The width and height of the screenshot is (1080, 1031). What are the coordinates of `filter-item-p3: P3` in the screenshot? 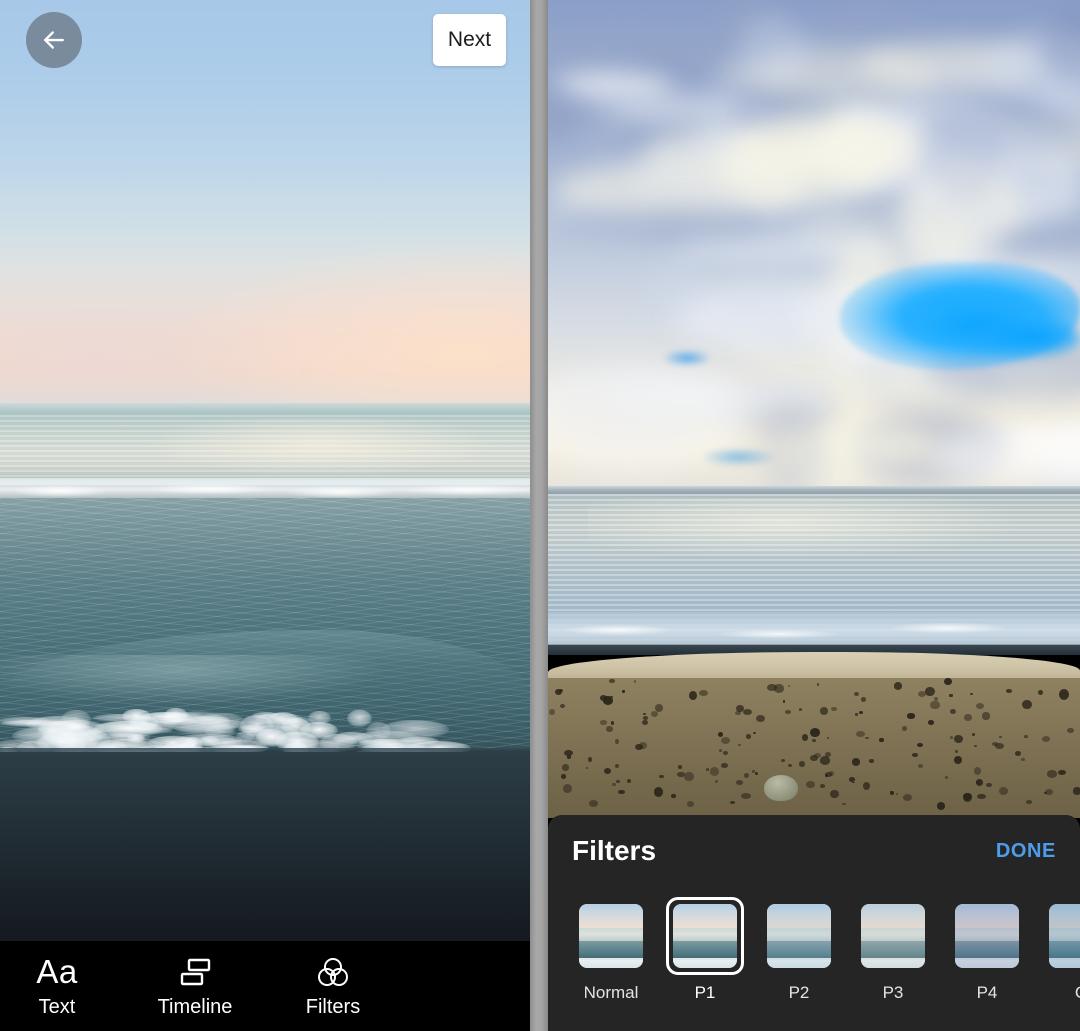 It's located at (893, 962).